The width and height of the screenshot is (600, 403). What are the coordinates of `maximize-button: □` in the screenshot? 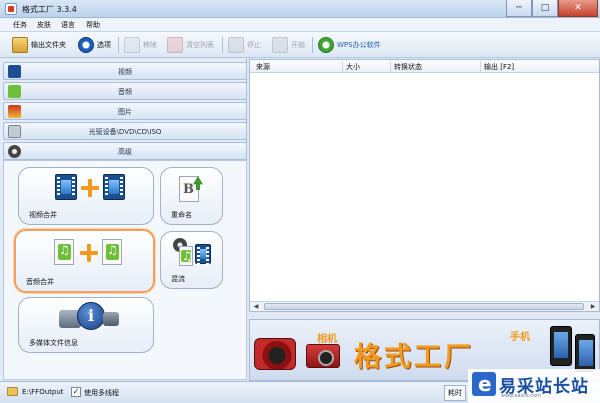 It's located at (545, 8).